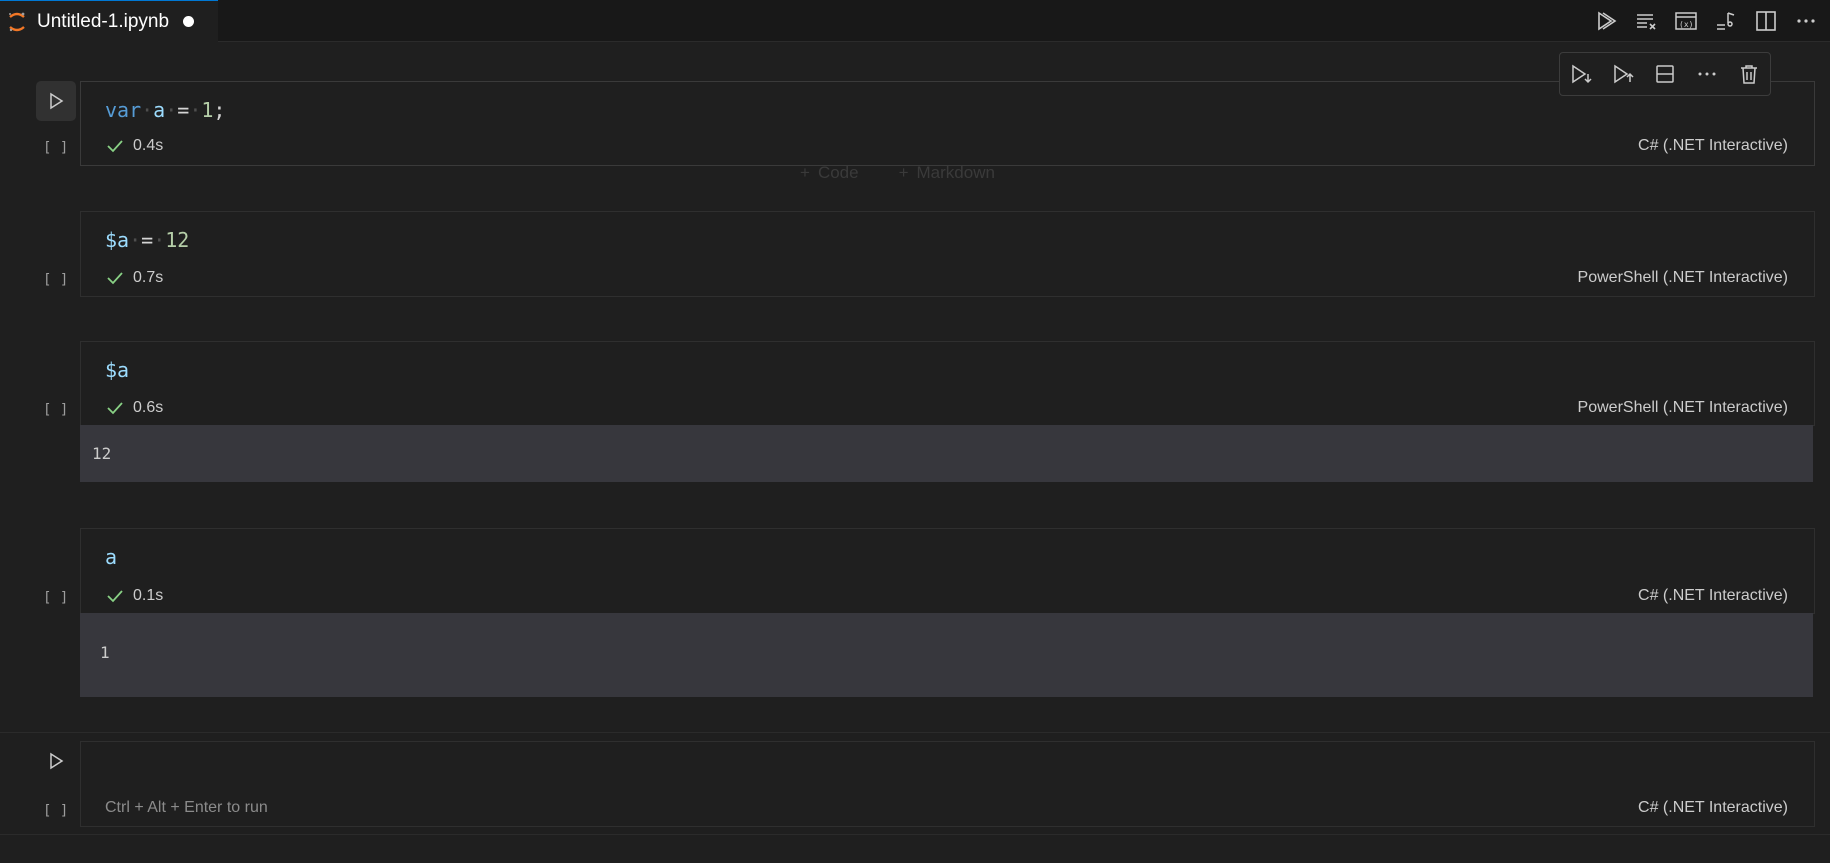  Describe the element at coordinates (1749, 74) in the screenshot. I see `delete-cell-icon` at that location.